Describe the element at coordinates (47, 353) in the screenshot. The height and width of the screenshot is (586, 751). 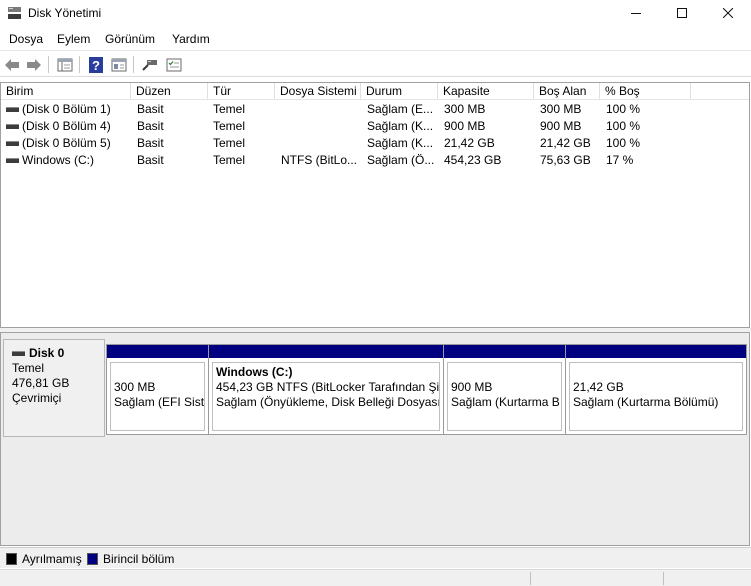
I see `disk-name: Disk 0` at that location.